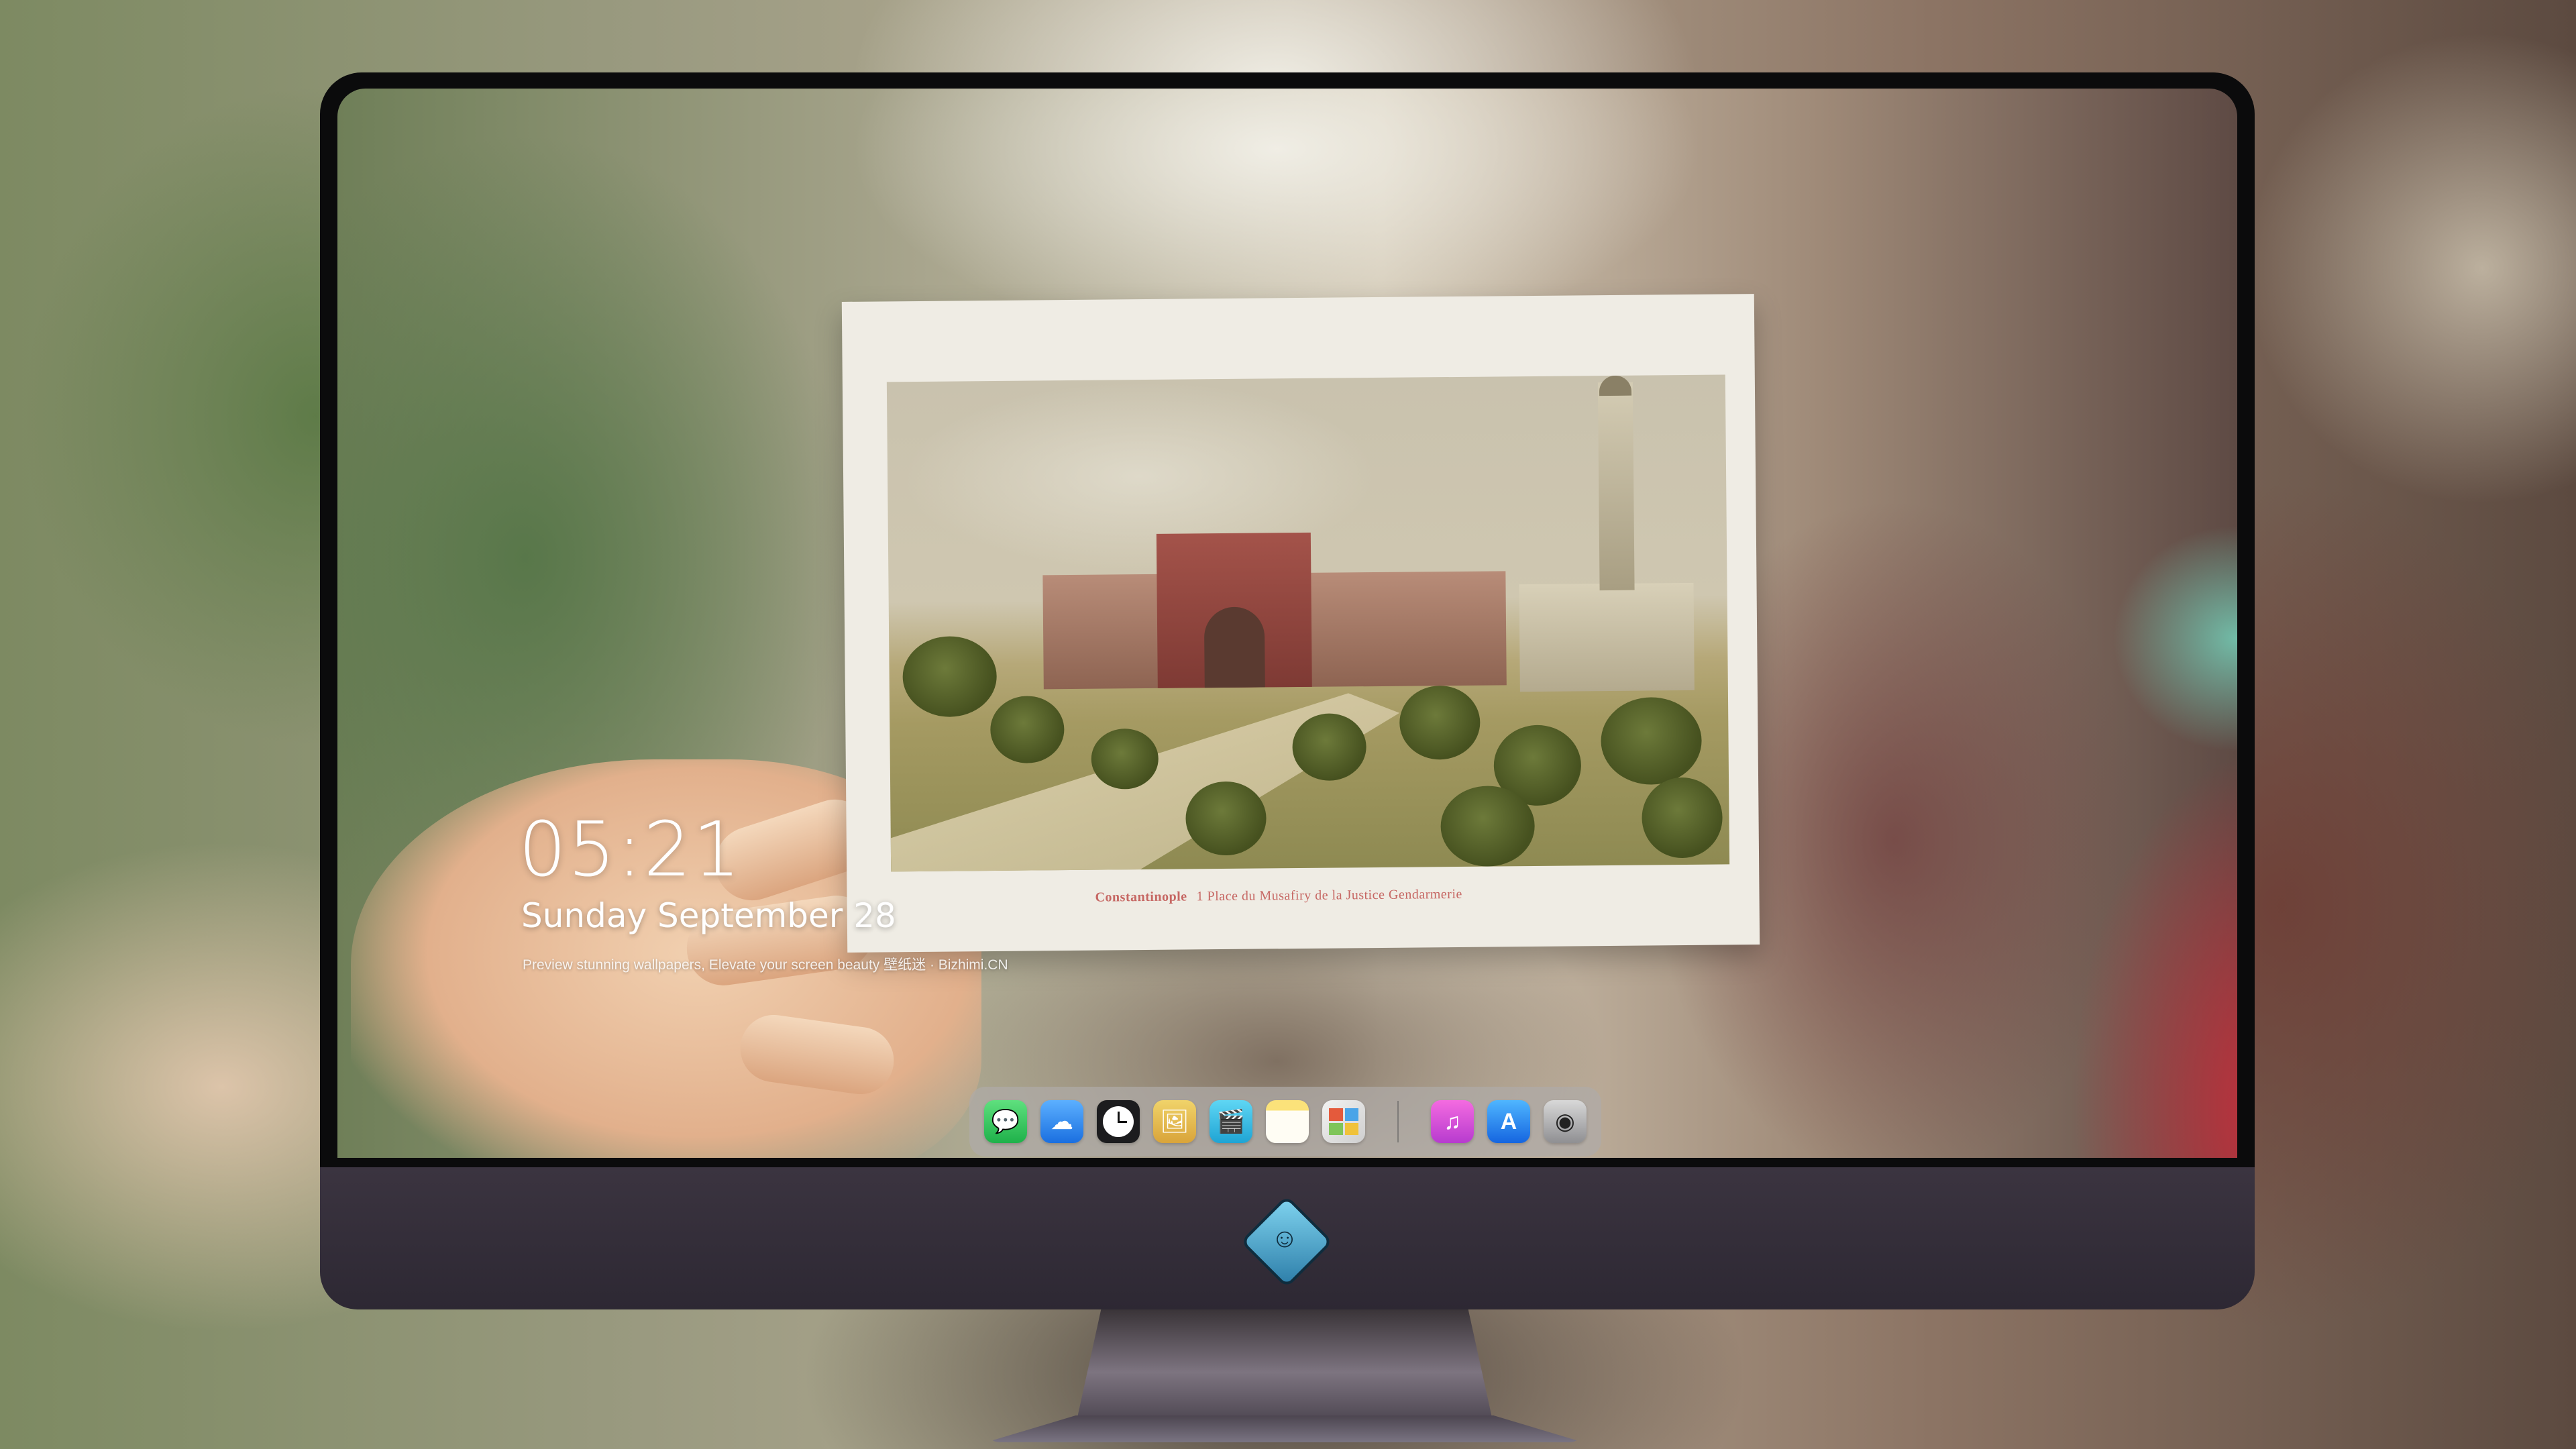  Describe the element at coordinates (1287, 1121) in the screenshot. I see `notes-icon` at that location.